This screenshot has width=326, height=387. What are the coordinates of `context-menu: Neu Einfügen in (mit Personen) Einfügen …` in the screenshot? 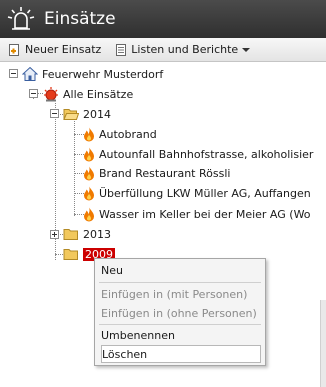 It's located at (180, 312).